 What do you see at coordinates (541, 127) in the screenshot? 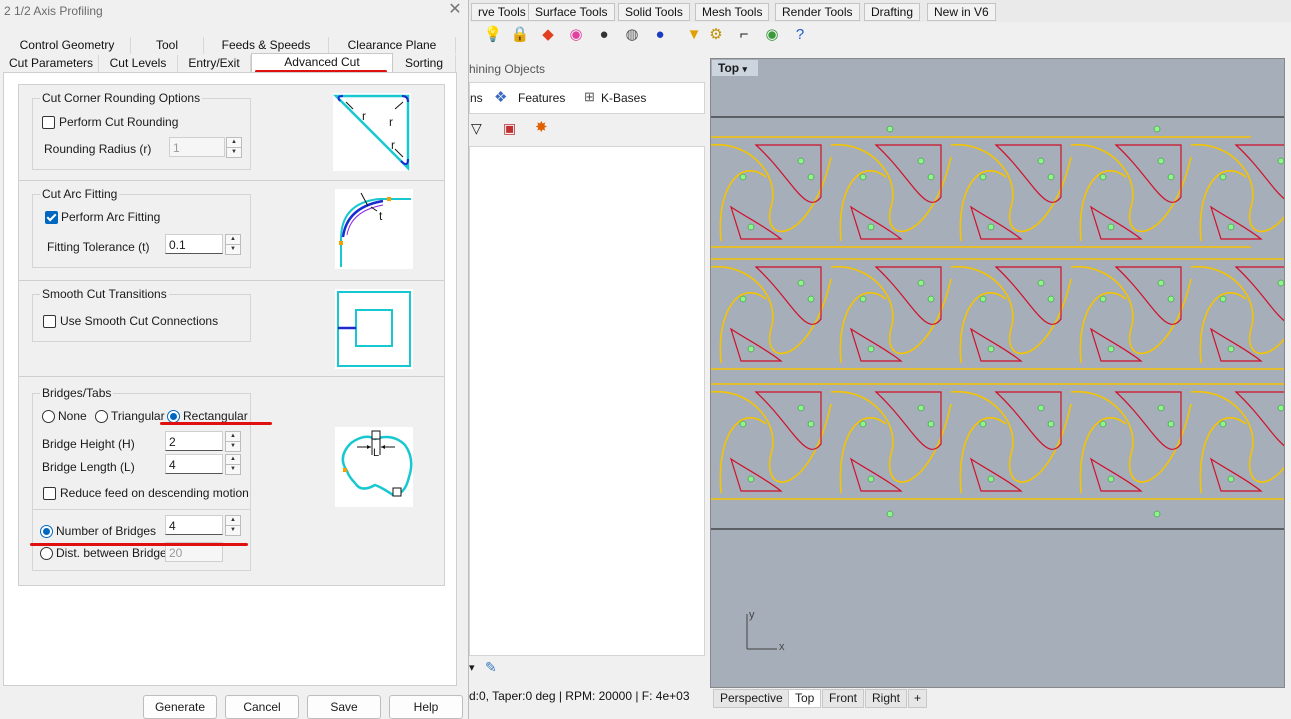
I see `generate-filter-icon: ✸` at bounding box center [541, 127].